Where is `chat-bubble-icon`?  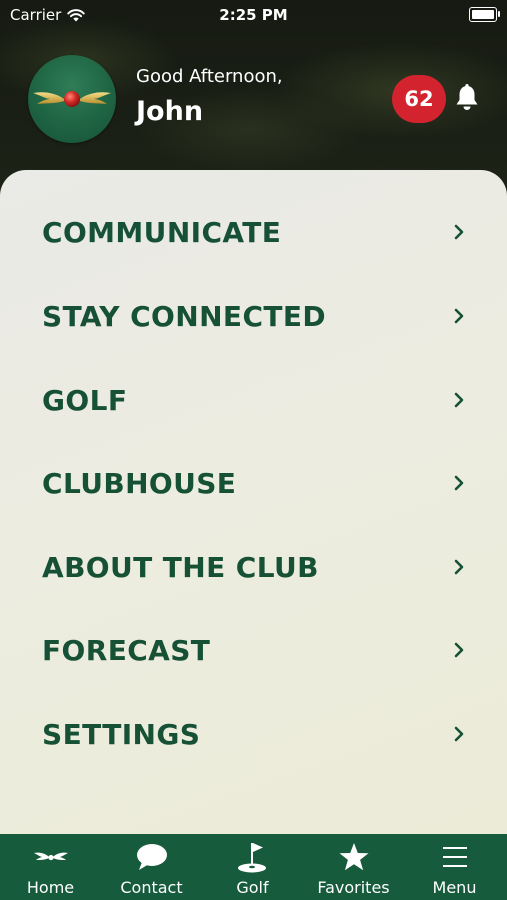
chat-bubble-icon is located at coordinates (151, 857).